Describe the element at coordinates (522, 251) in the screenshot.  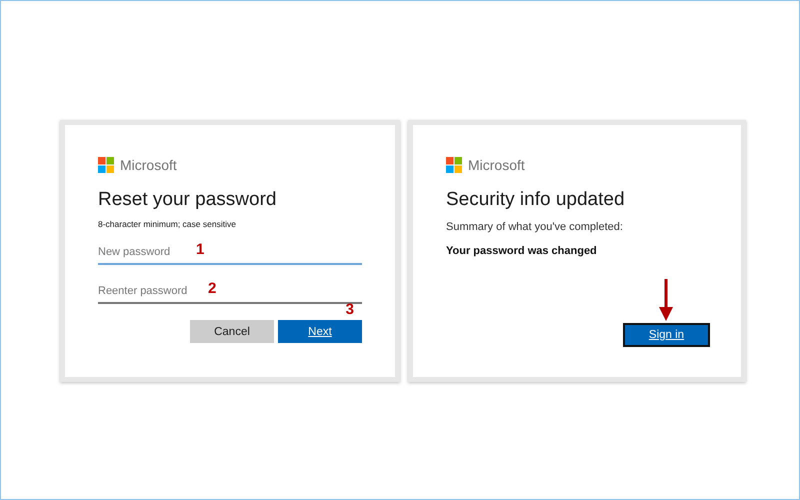
I see `result-text: Your password was changed` at that location.